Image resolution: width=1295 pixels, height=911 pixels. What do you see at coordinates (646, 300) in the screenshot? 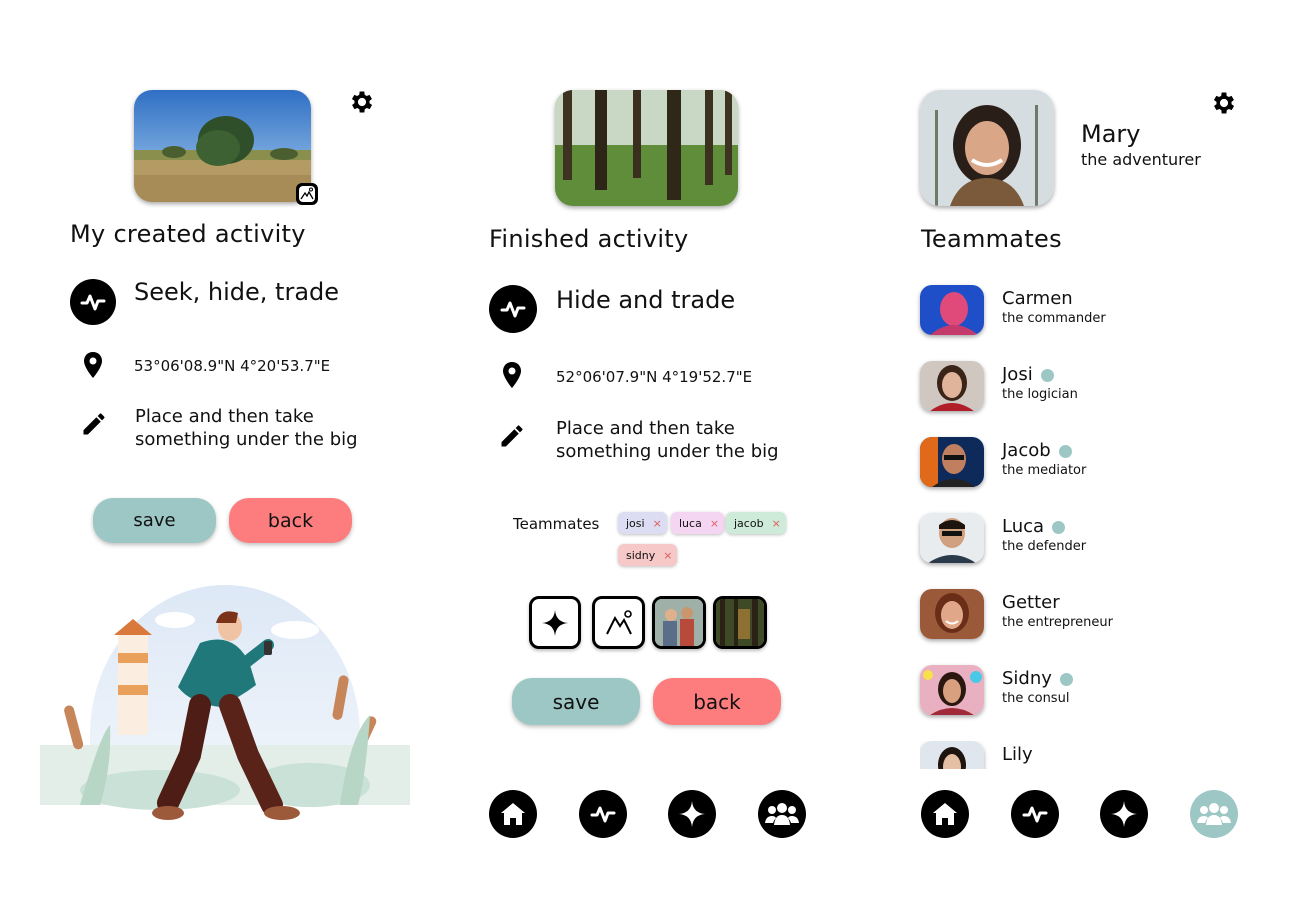
I see `activity-name: Hide and trade` at bounding box center [646, 300].